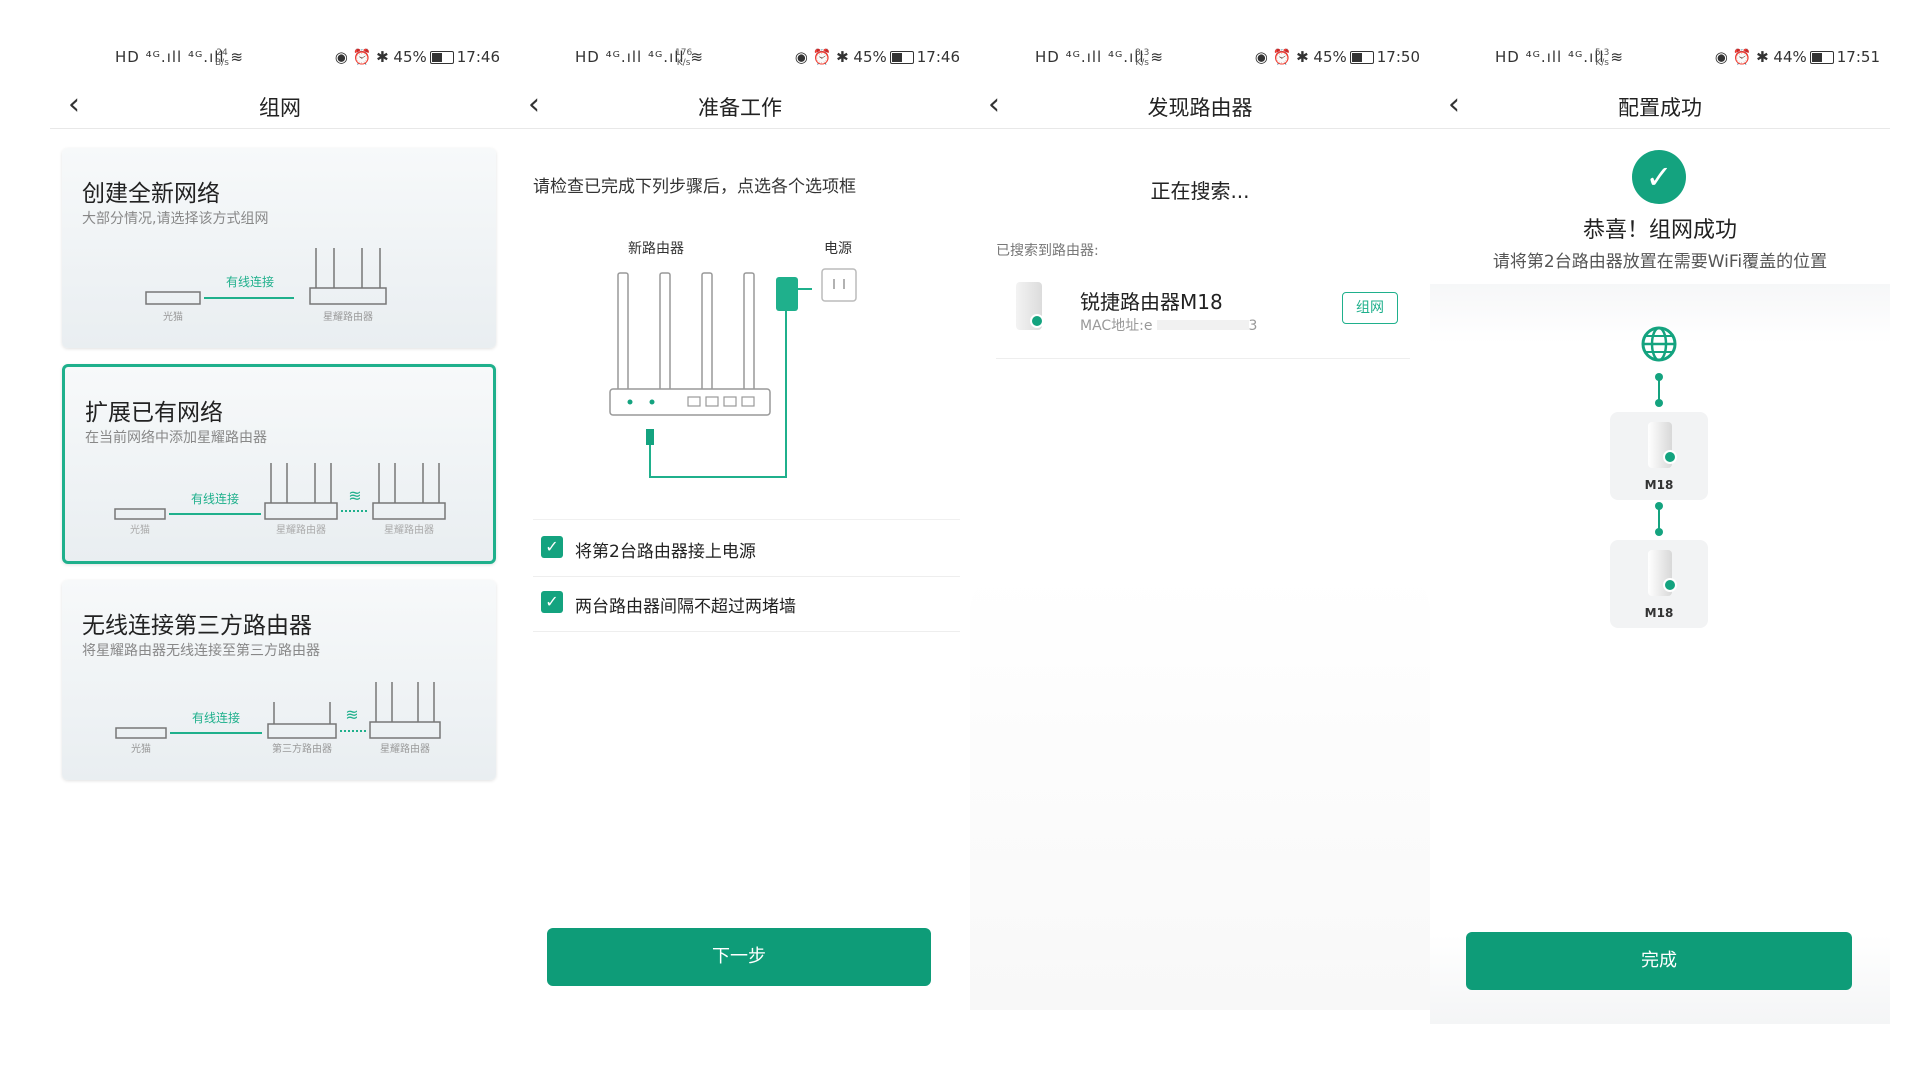  Describe the element at coordinates (151, 194) in the screenshot. I see `card-title: 创建全新网络` at that location.